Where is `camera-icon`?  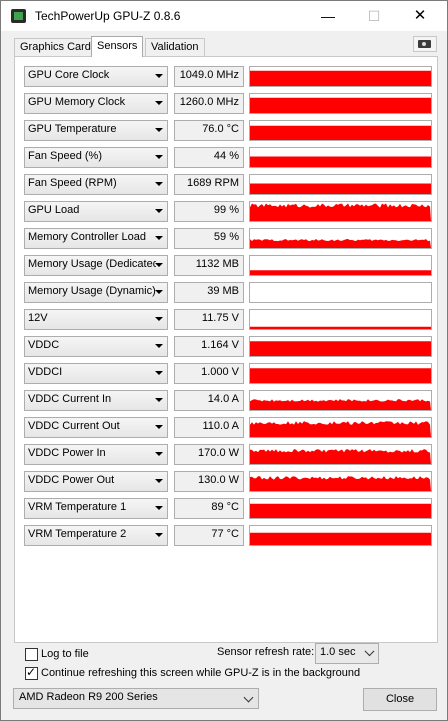 camera-icon is located at coordinates (425, 44).